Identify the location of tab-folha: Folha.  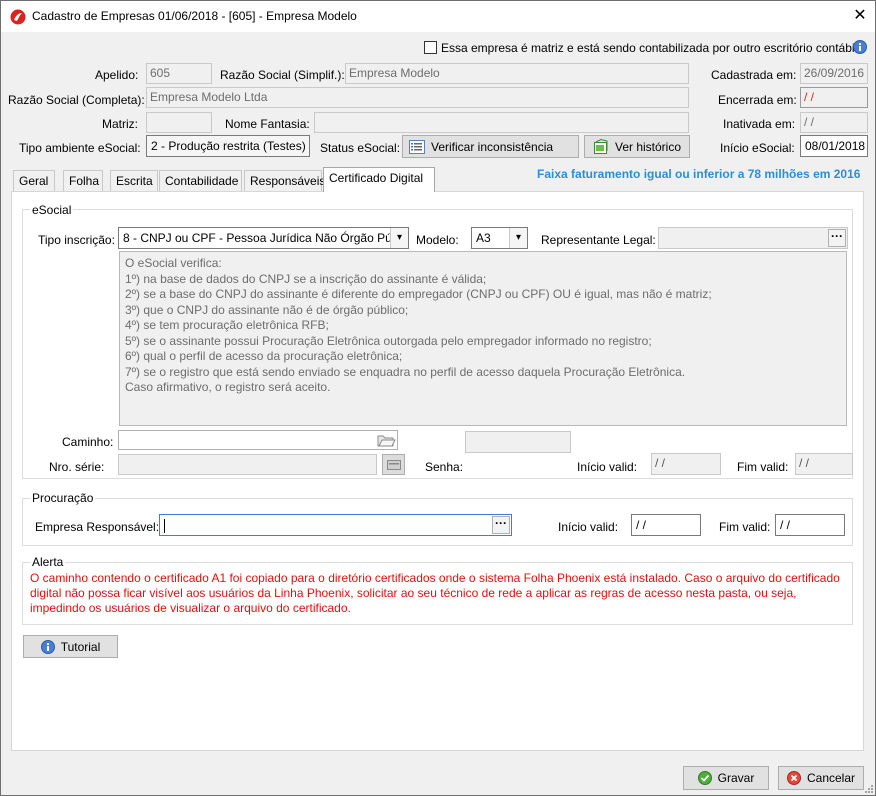
(83, 180).